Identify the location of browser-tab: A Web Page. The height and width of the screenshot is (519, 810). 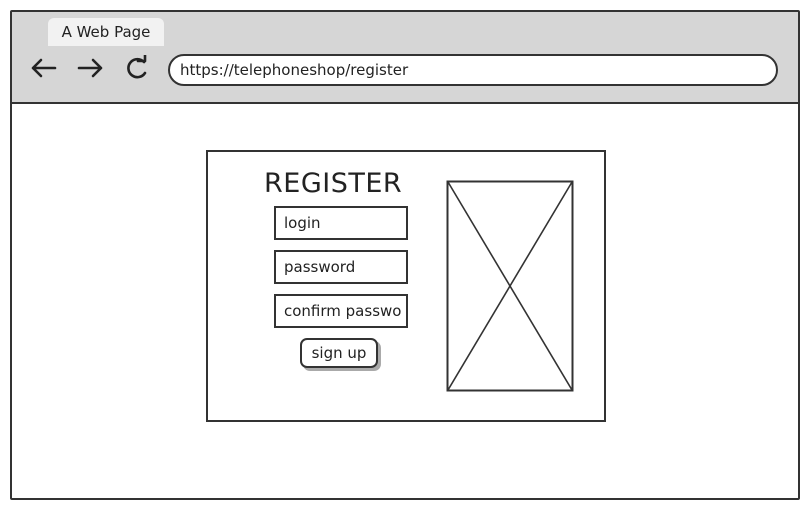
(106, 32).